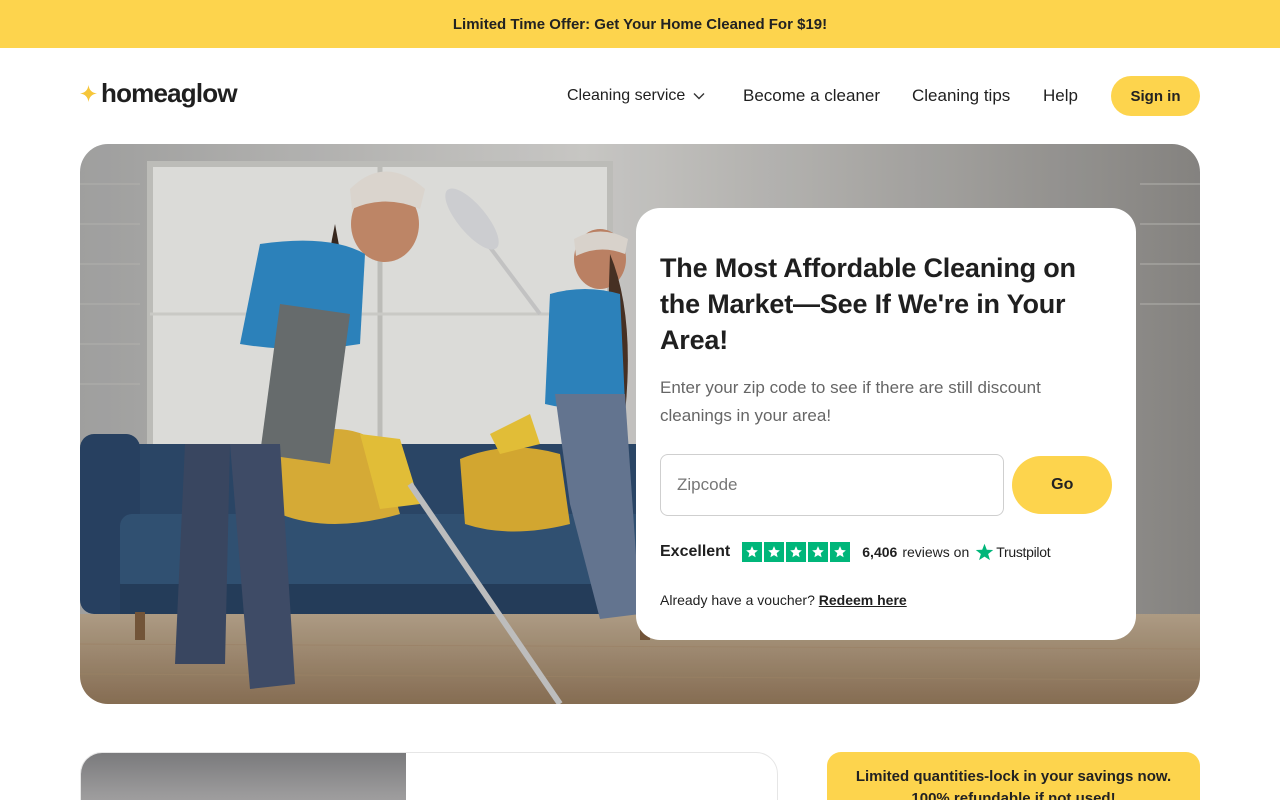 The image size is (1280, 800). Describe the element at coordinates (626, 95) in the screenshot. I see `nav-cleaning-service-label: Cleaning service` at that location.